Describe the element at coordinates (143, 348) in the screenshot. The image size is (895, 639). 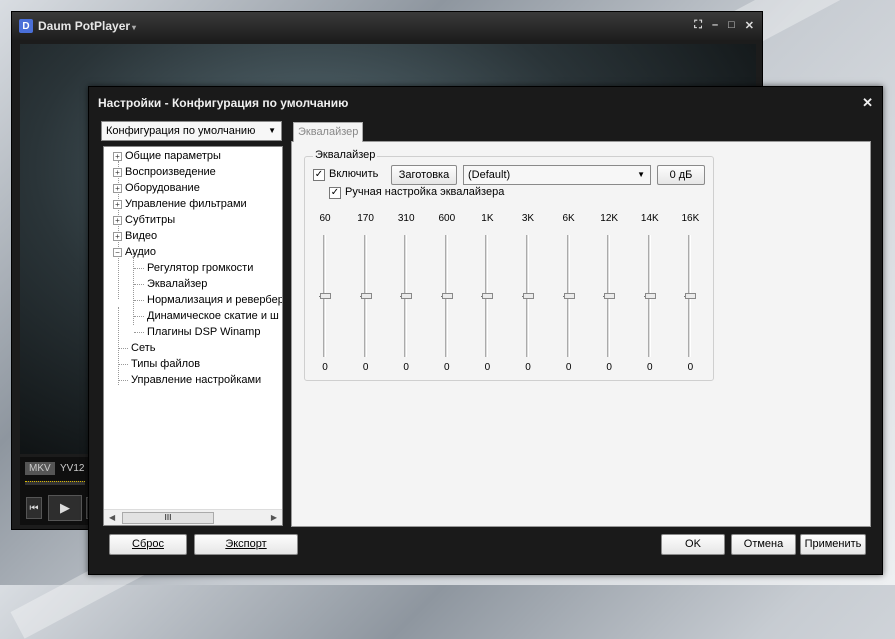
I see `tree-item-label: Сеть` at that location.